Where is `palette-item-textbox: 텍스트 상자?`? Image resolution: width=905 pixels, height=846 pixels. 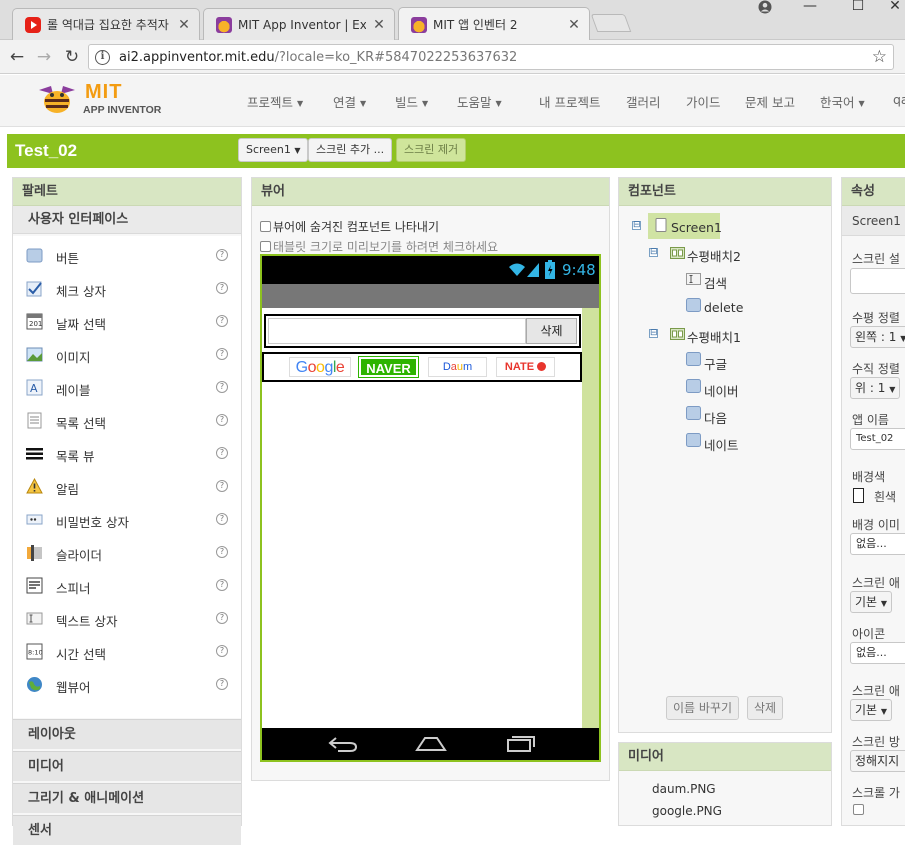
palette-item-textbox: 텍스트 상자? is located at coordinates (127, 619).